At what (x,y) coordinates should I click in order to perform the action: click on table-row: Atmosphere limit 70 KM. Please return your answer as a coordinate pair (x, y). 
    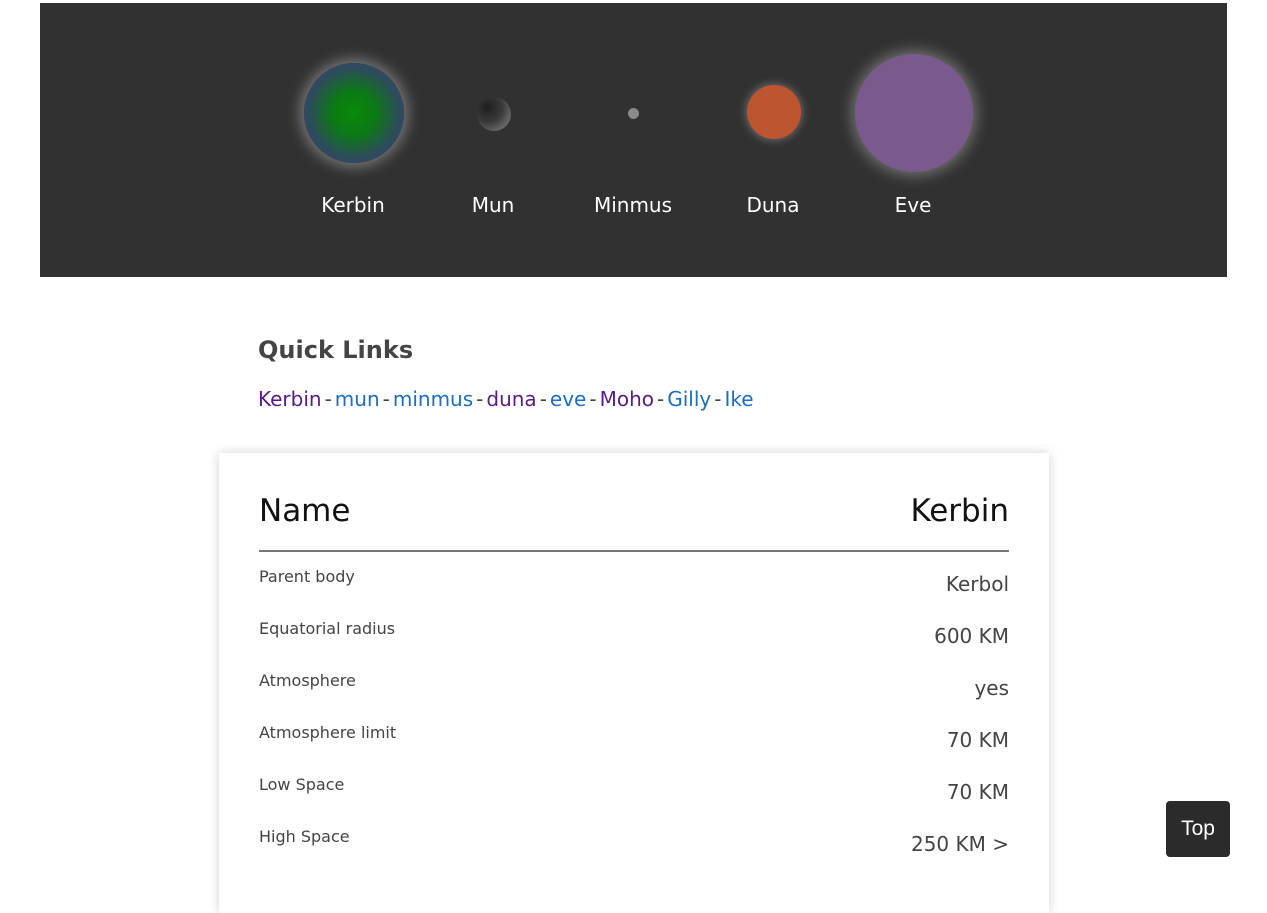
    Looking at the image, I should click on (634, 749).